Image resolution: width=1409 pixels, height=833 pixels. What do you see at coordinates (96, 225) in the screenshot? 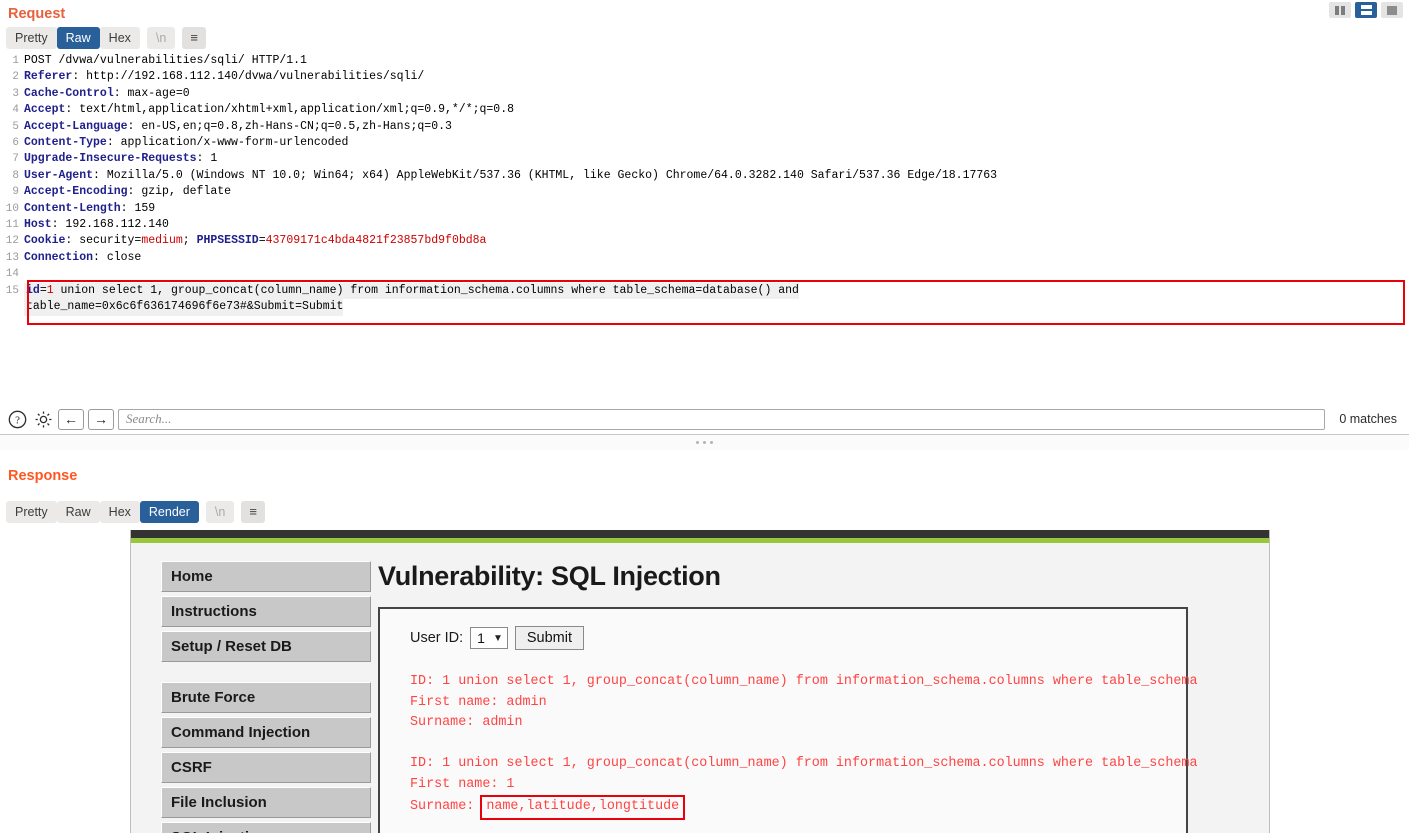
I see `request-header: Host: 192.168.112.140` at bounding box center [96, 225].